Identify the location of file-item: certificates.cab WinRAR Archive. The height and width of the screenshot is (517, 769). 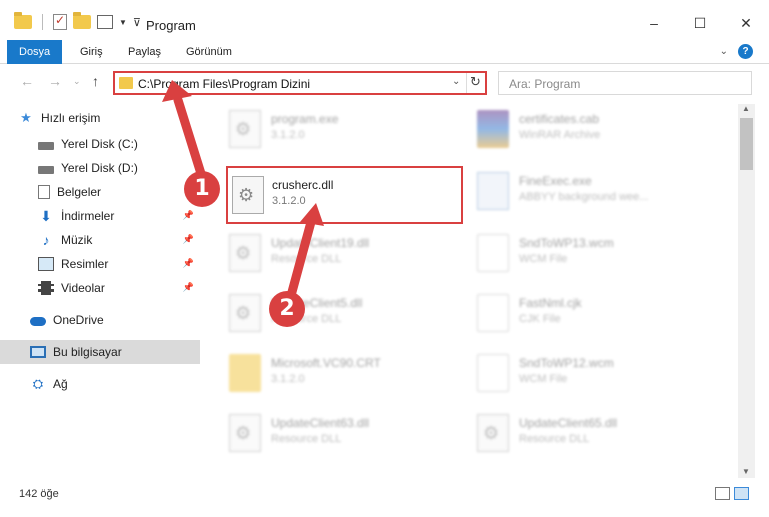
(595, 129).